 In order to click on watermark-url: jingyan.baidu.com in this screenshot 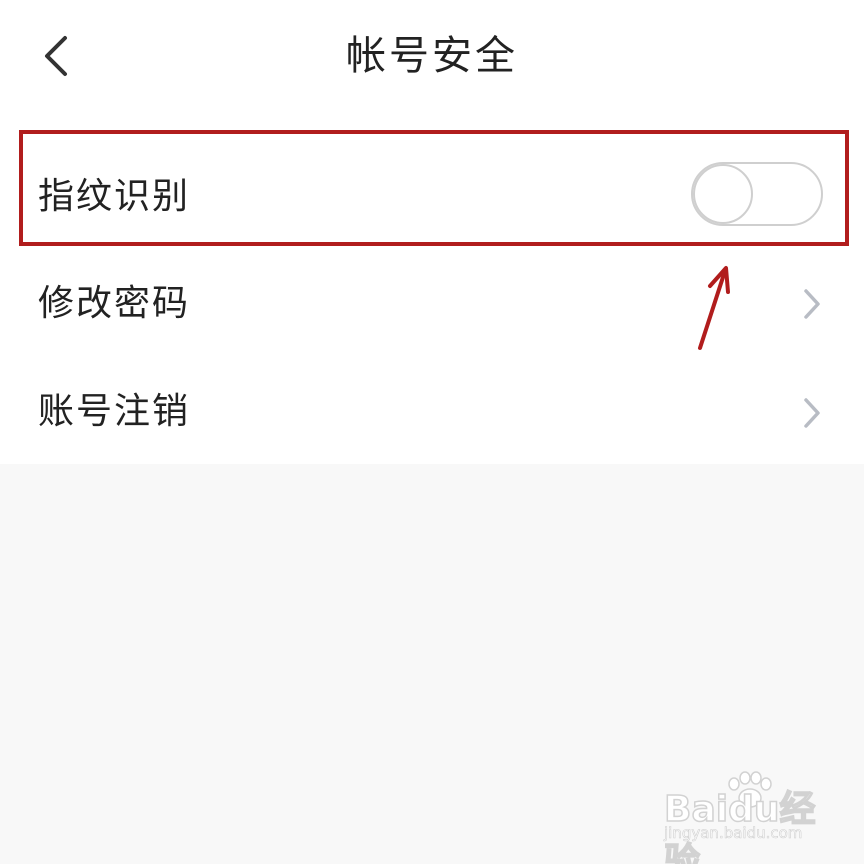, I will do `click(733, 833)`.